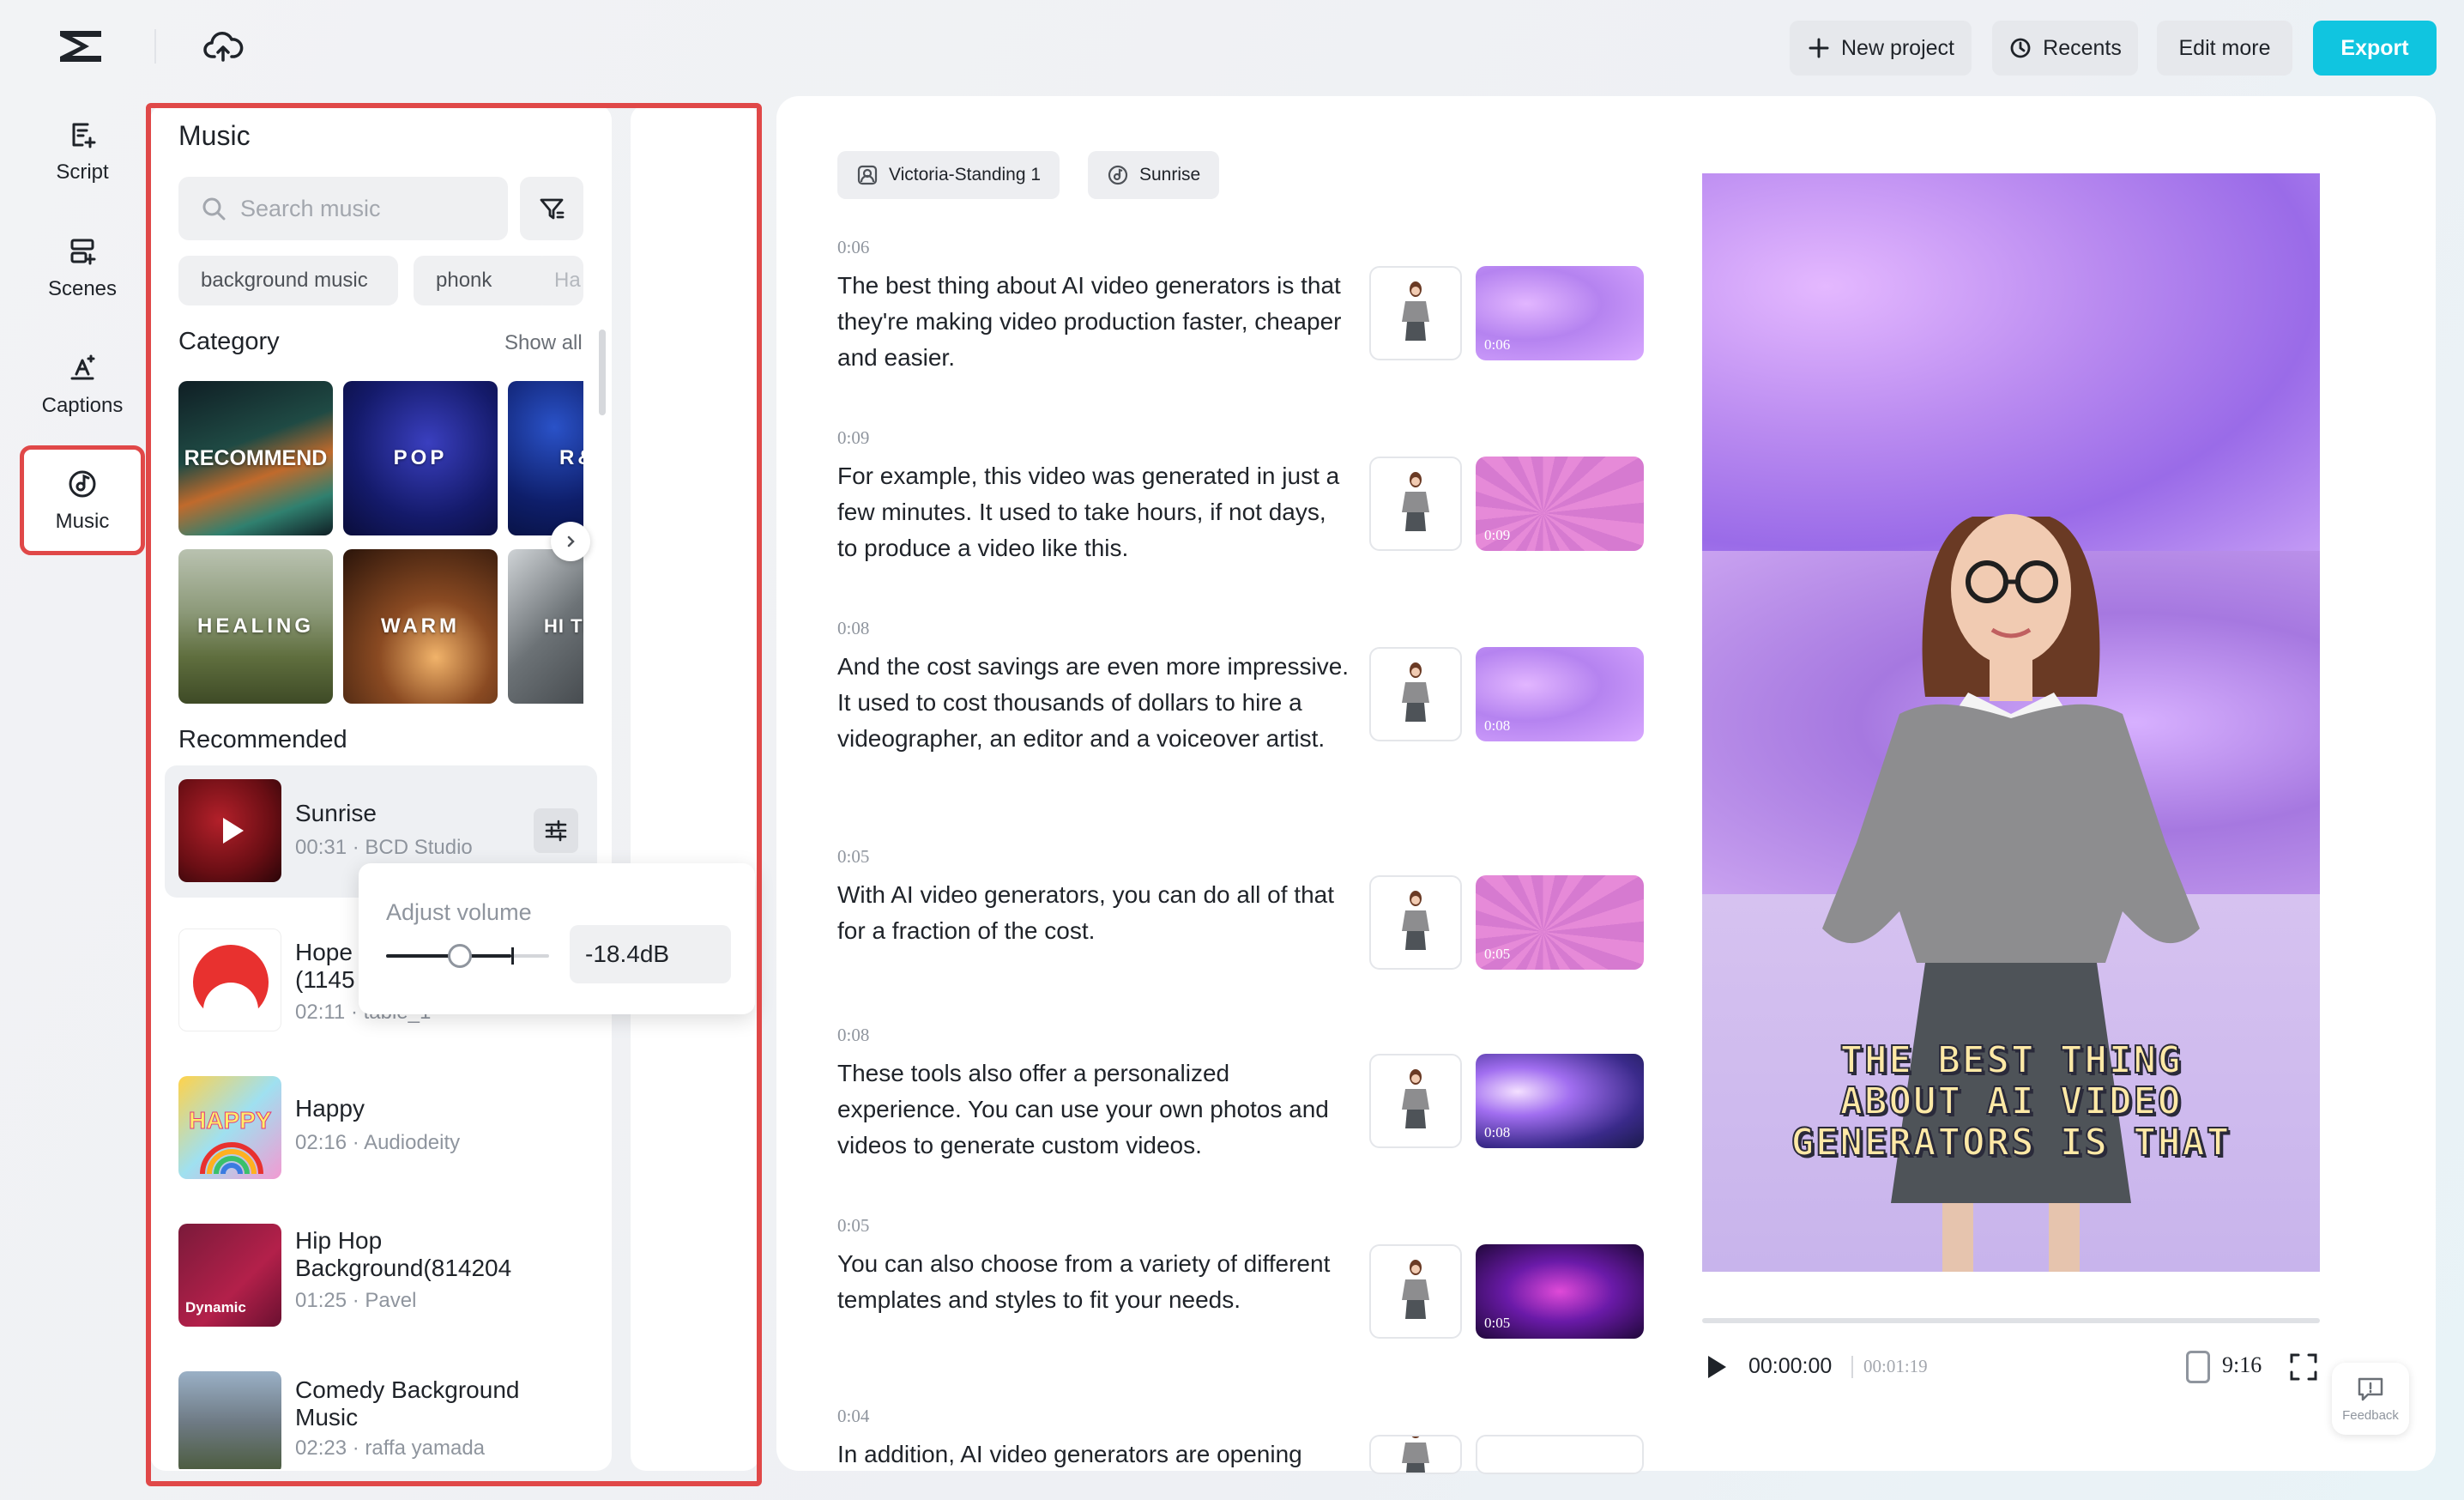 This screenshot has height=1500, width=2464. I want to click on music-panel-title: Music, so click(214, 135).